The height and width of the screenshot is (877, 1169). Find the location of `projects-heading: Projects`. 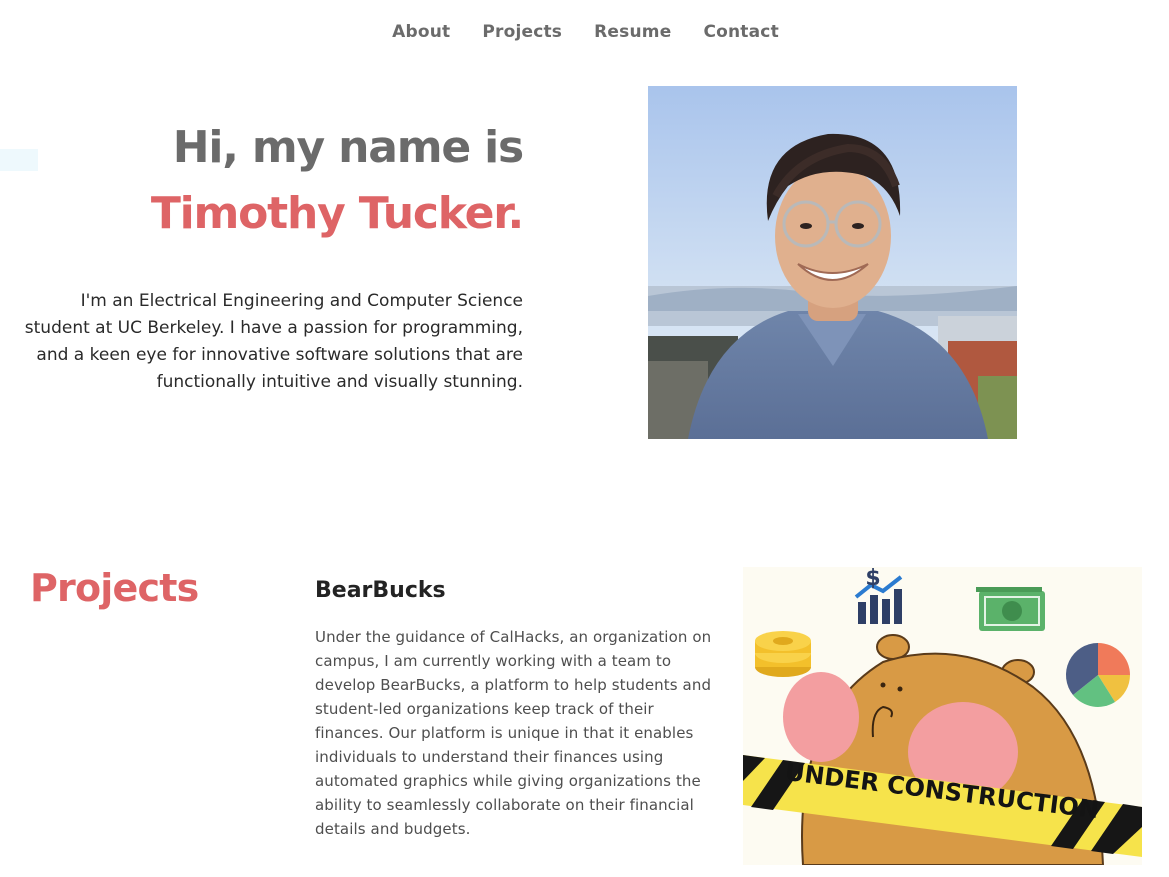

projects-heading: Projects is located at coordinates (114, 588).